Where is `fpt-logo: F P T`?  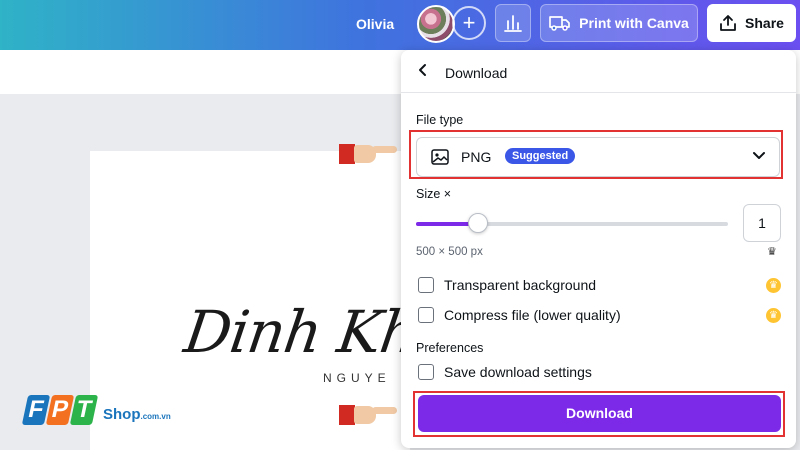 fpt-logo: F P T is located at coordinates (60, 410).